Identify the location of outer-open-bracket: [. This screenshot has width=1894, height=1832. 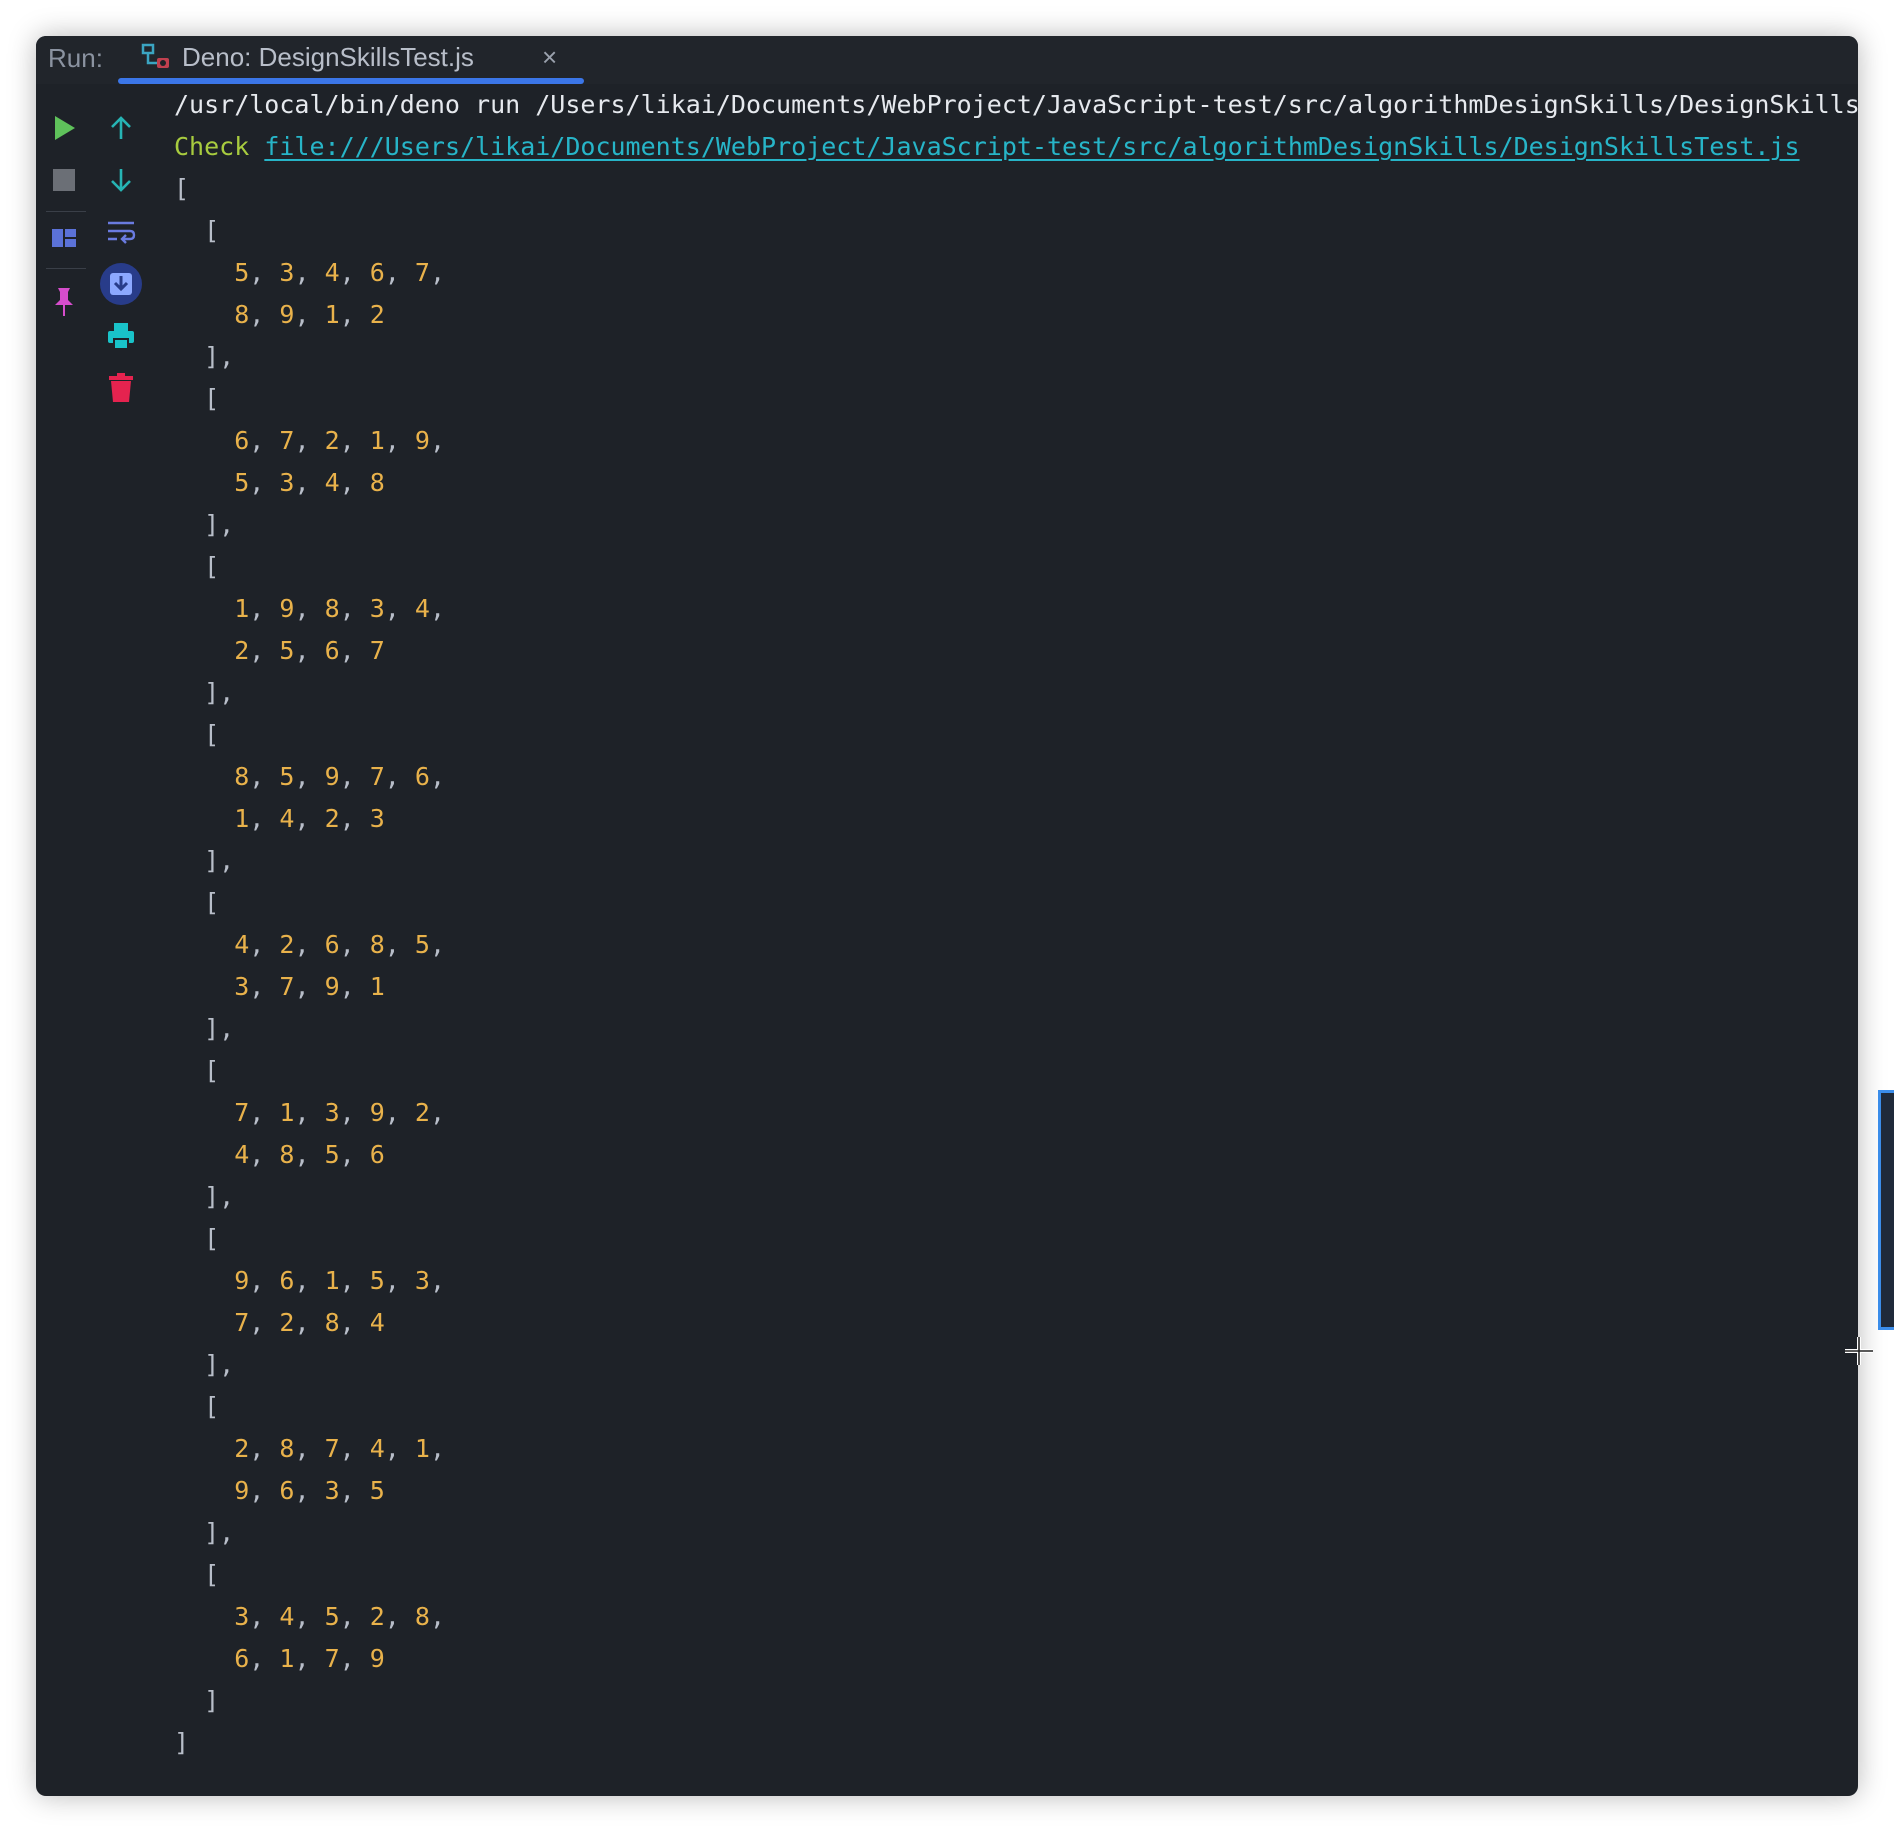
(182, 188).